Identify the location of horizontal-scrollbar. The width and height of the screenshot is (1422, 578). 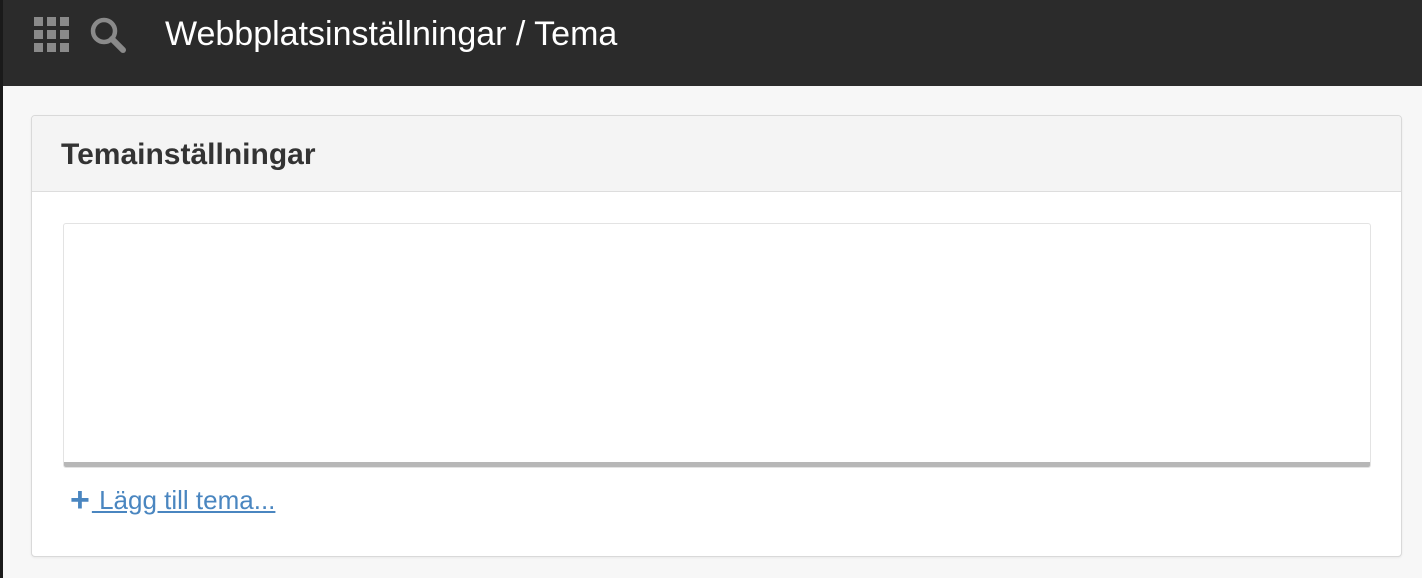
(717, 464).